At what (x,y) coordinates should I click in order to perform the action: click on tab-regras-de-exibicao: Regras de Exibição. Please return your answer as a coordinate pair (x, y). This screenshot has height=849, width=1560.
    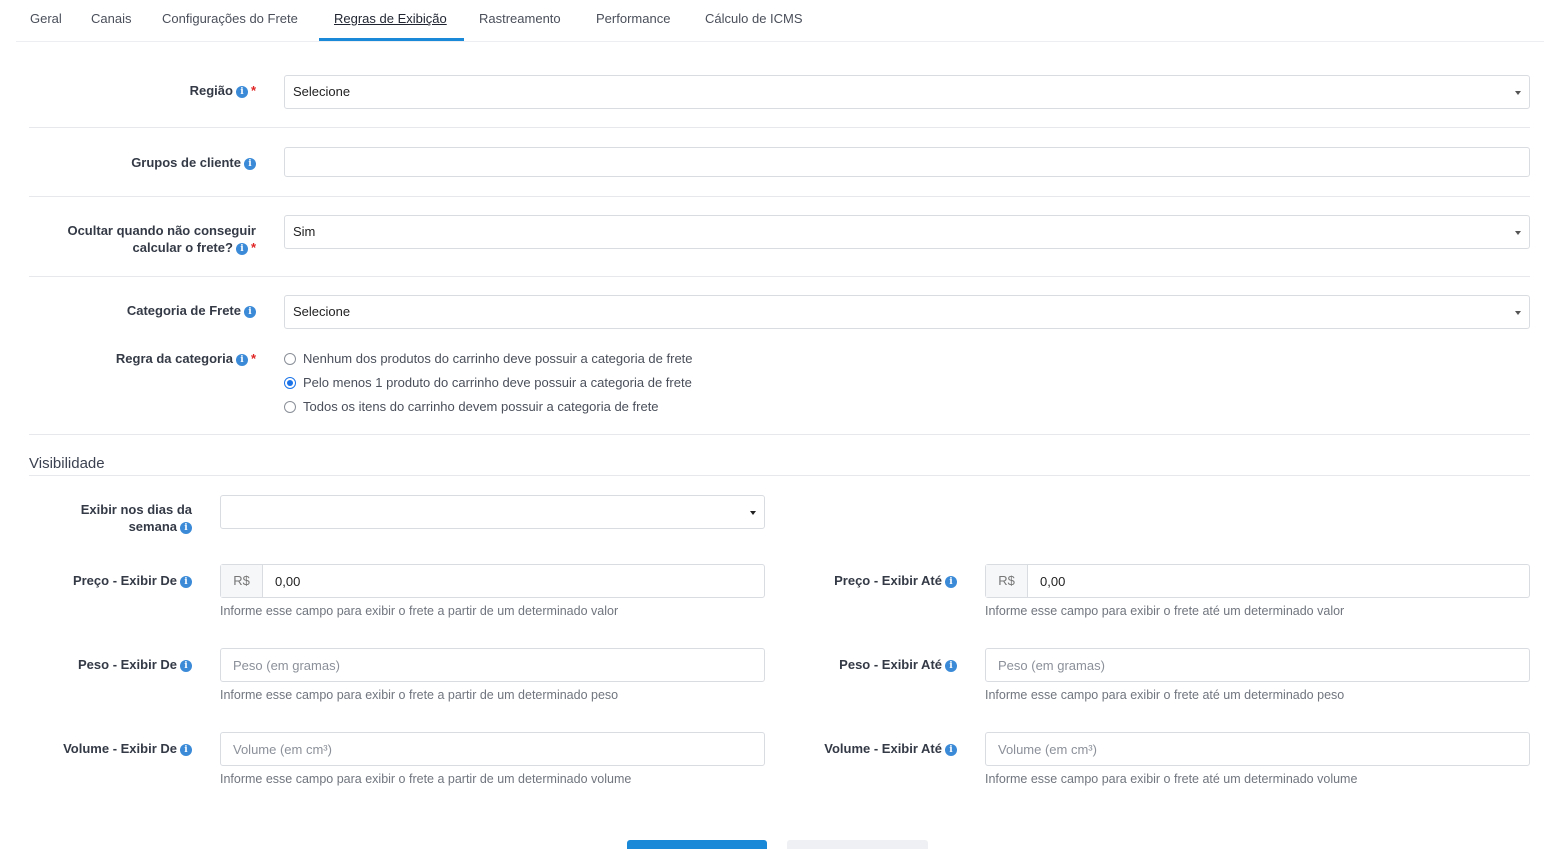
    Looking at the image, I should click on (390, 18).